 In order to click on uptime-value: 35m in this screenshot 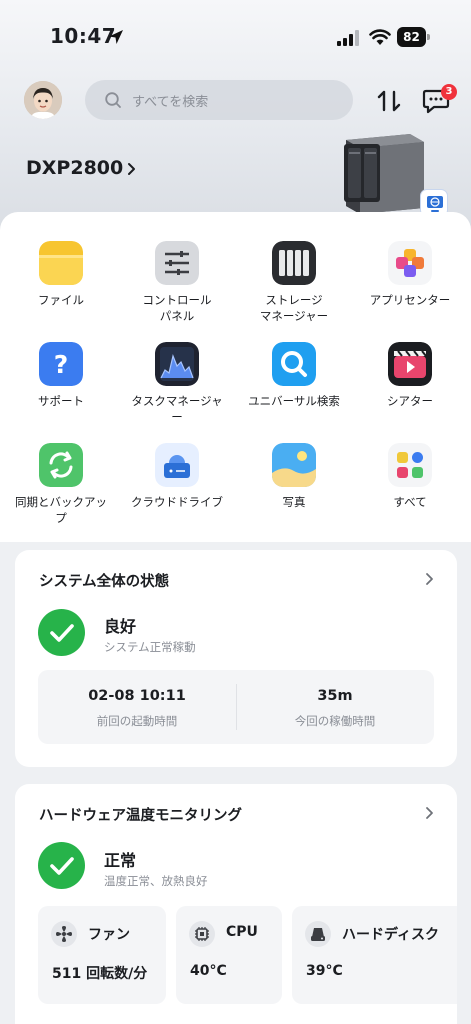, I will do `click(335, 696)`.